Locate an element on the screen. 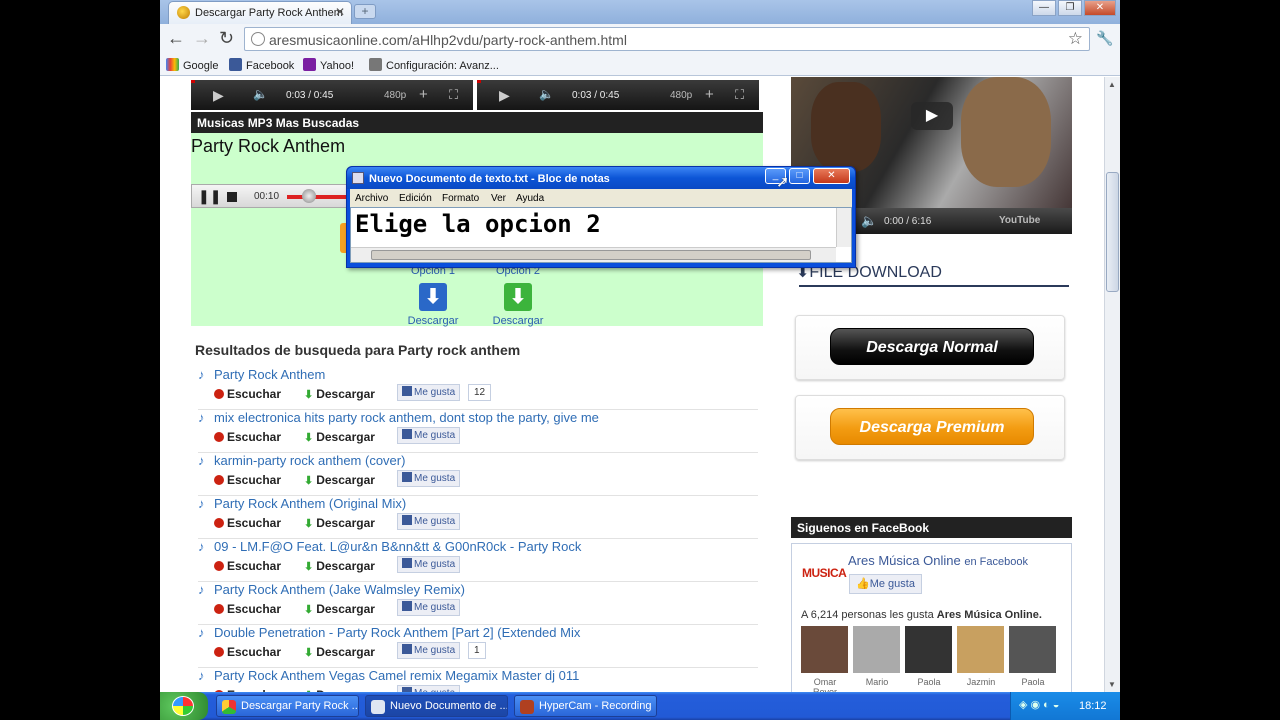 This screenshot has height=720, width=1280. notepad-editor: Elige la opcion 2 is located at coordinates (601, 235).